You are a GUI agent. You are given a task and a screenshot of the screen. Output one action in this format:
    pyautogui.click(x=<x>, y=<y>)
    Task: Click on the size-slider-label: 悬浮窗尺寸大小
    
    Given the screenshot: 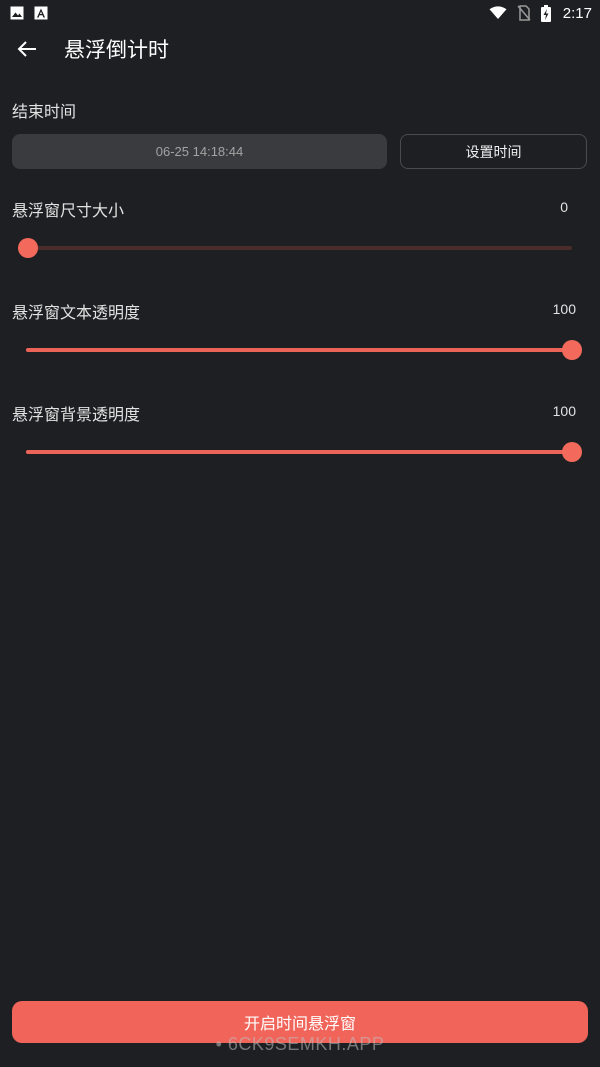 What is the action you would take?
    pyautogui.click(x=68, y=210)
    